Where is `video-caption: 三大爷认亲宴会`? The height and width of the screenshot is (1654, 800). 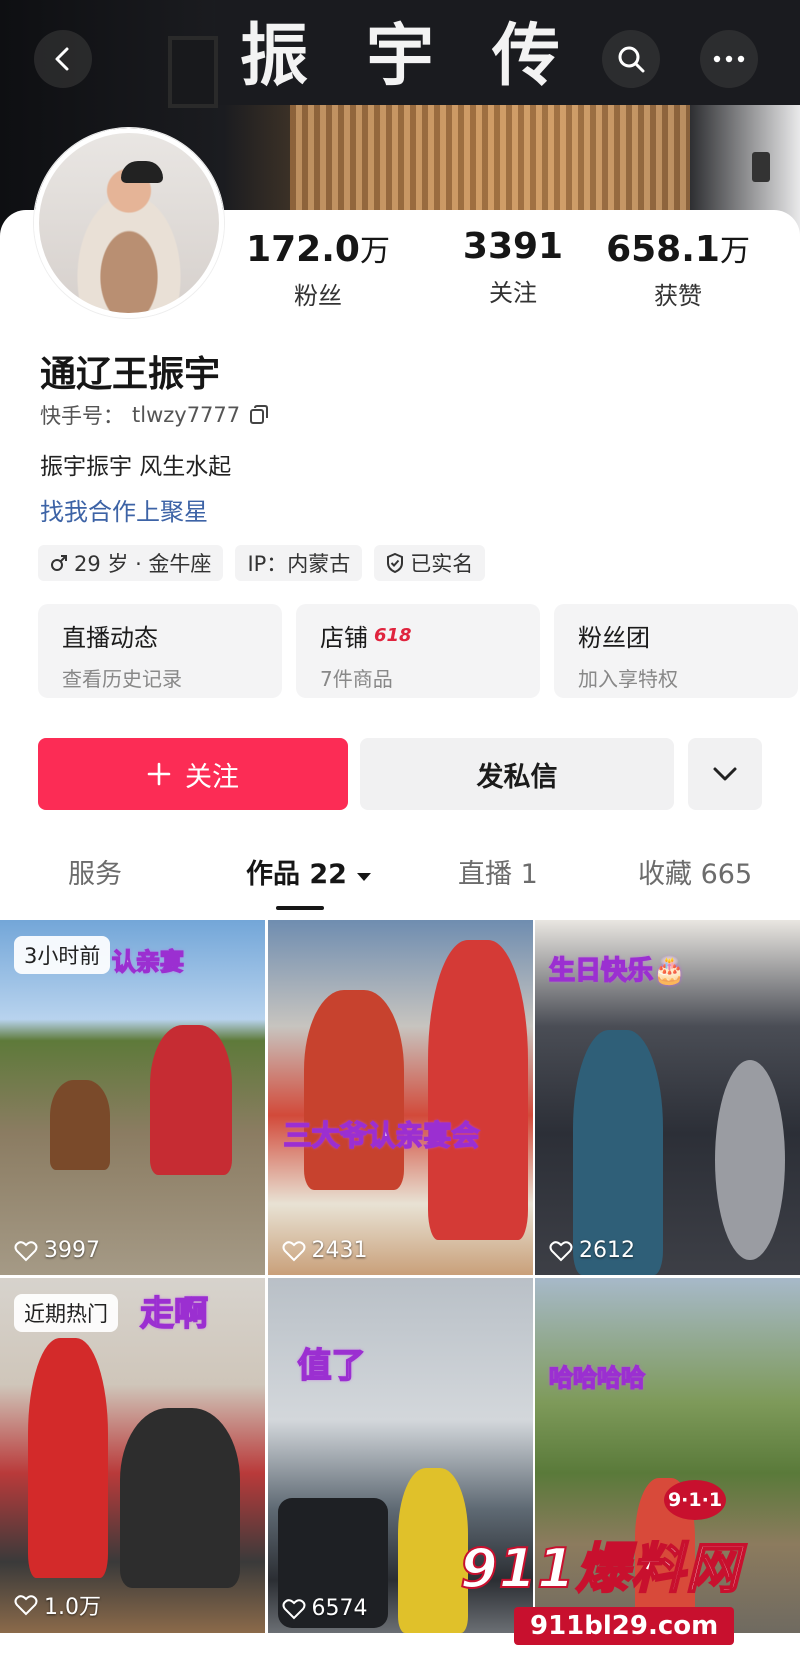
video-caption: 三大爷认亲宴会 is located at coordinates (382, 1135).